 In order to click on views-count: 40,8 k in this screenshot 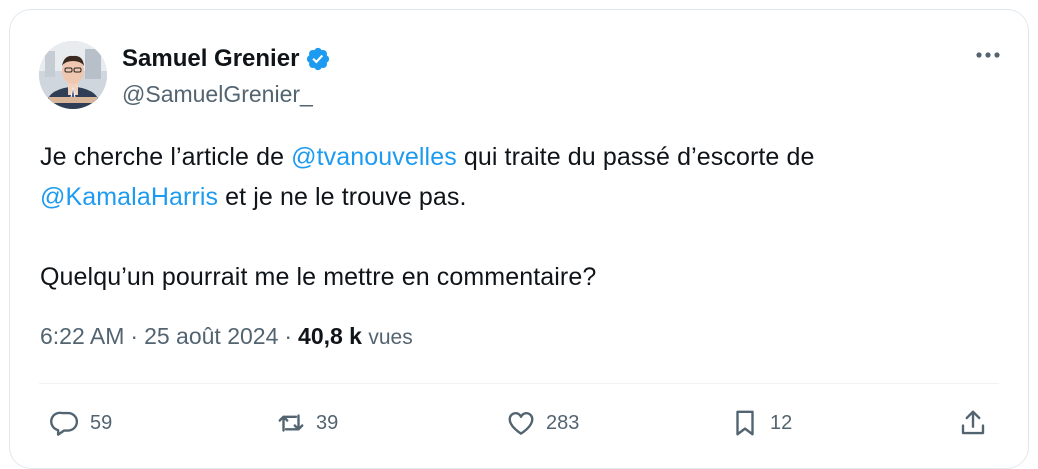, I will do `click(330, 336)`.